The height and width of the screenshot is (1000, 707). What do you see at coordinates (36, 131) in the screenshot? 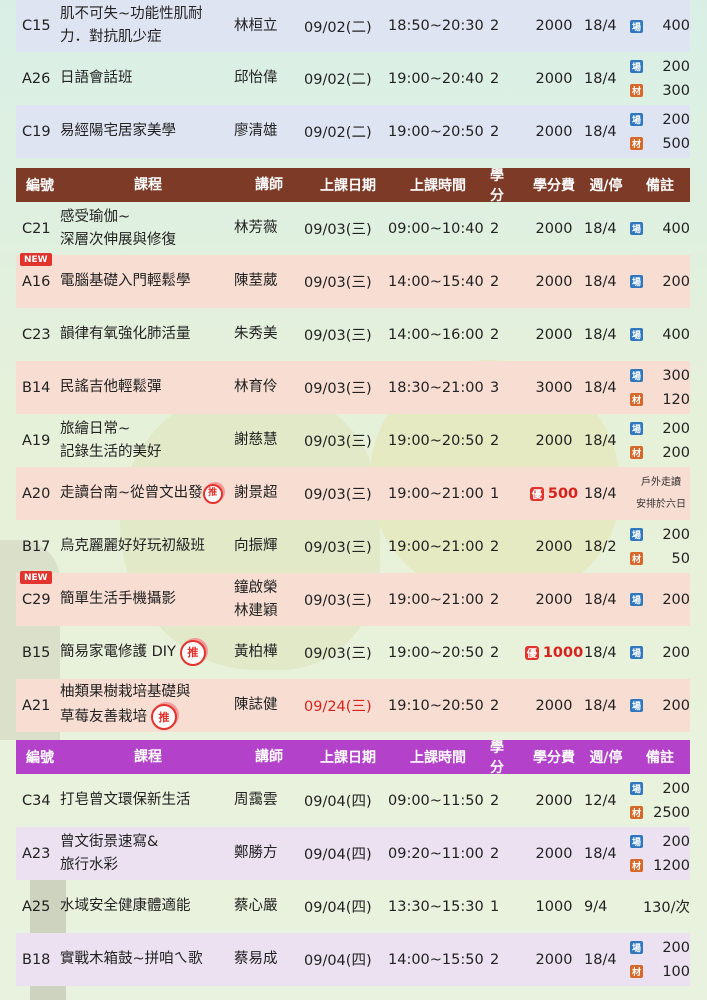
I see `course-code: C19` at bounding box center [36, 131].